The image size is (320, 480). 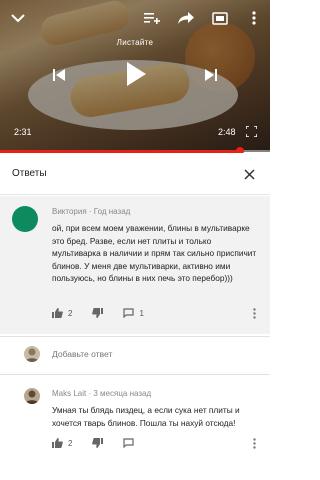 I want to click on reply-author: Maks Lait, so click(x=69, y=393).